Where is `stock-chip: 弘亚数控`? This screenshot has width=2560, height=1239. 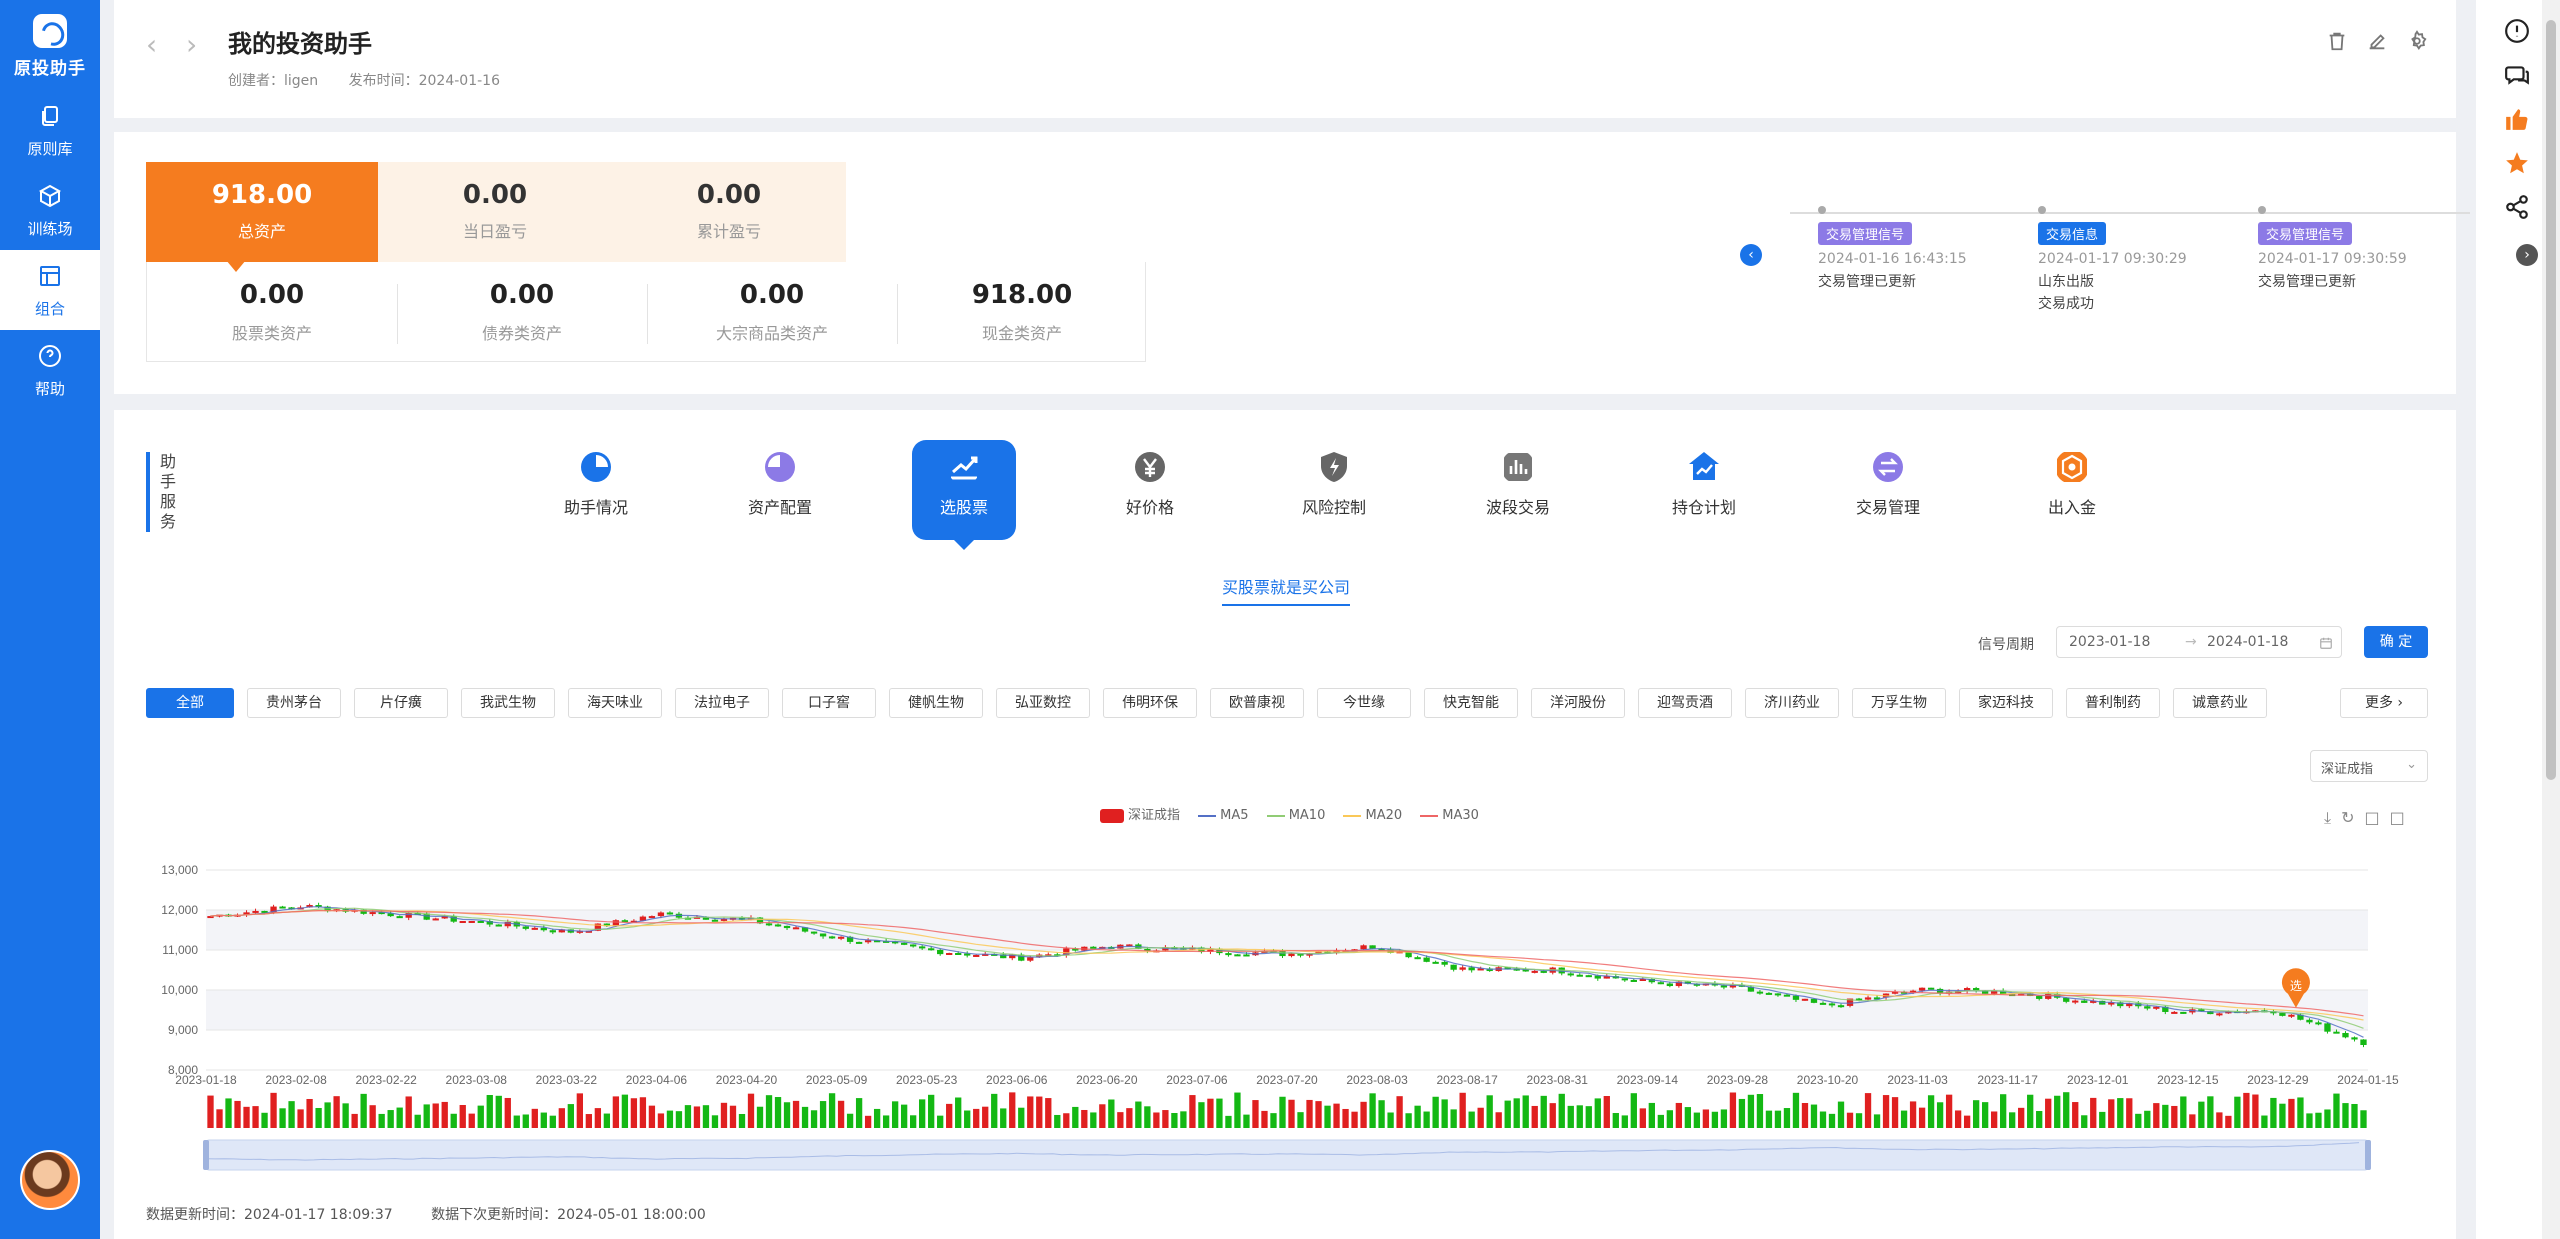
stock-chip: 弘亚数控 is located at coordinates (1043, 703).